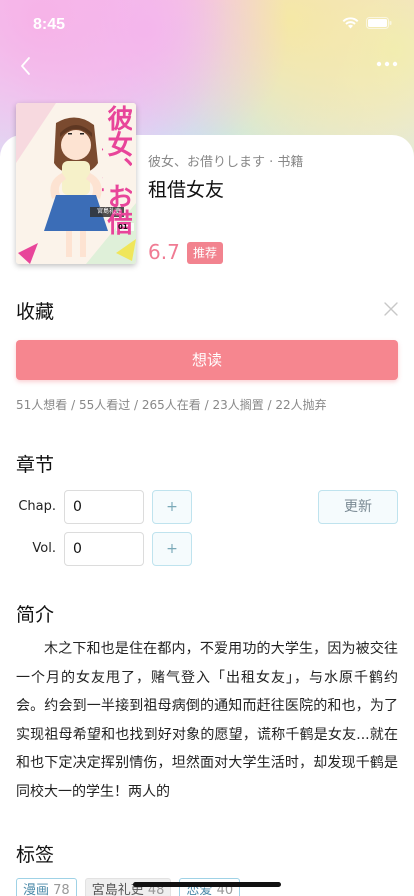 The height and width of the screenshot is (896, 414). Describe the element at coordinates (123, 227) in the screenshot. I see `cover-volume: 01` at that location.